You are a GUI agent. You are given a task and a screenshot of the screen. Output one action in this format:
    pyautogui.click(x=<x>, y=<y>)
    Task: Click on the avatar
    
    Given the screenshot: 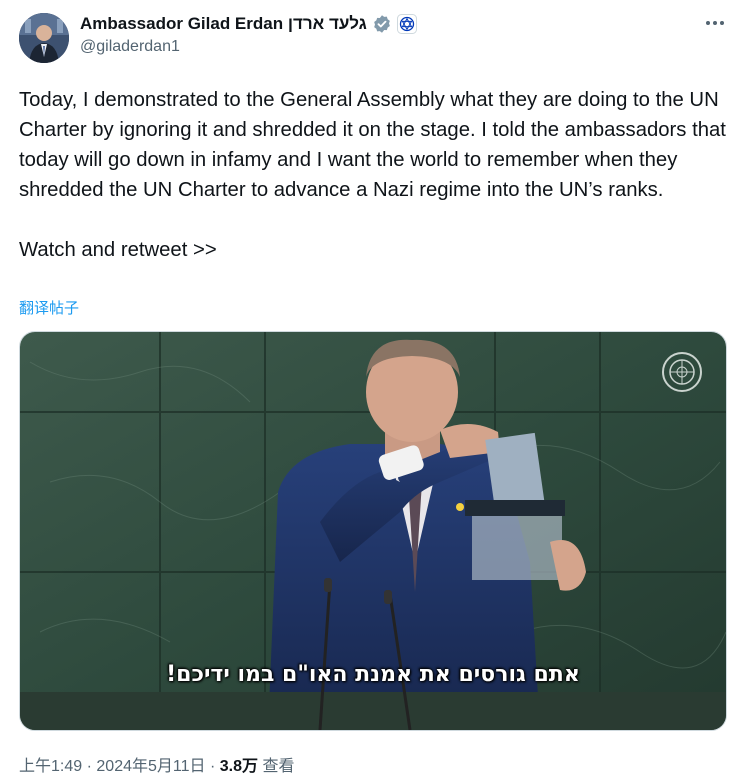 What is the action you would take?
    pyautogui.click(x=44, y=38)
    